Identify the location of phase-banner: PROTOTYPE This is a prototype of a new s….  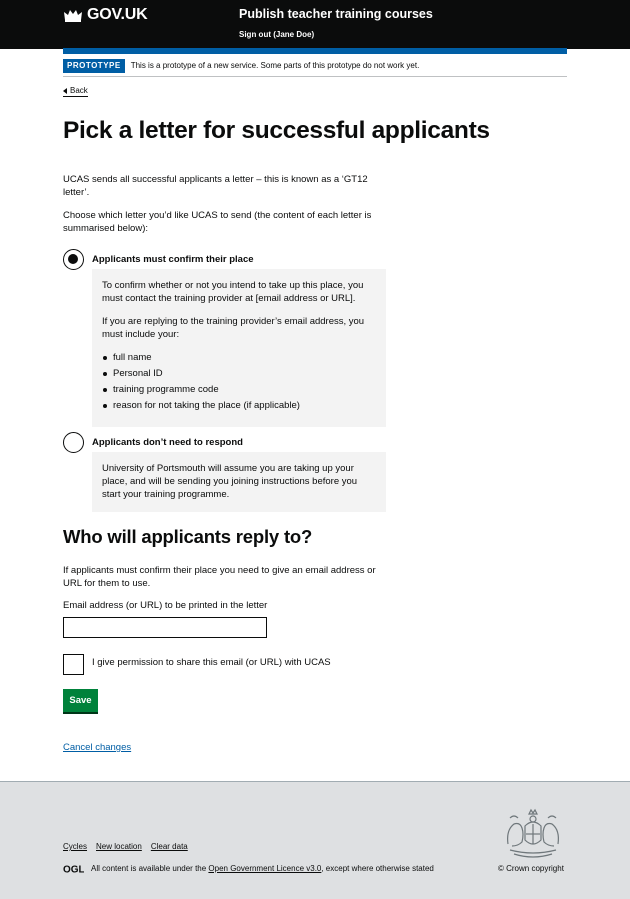
(315, 68).